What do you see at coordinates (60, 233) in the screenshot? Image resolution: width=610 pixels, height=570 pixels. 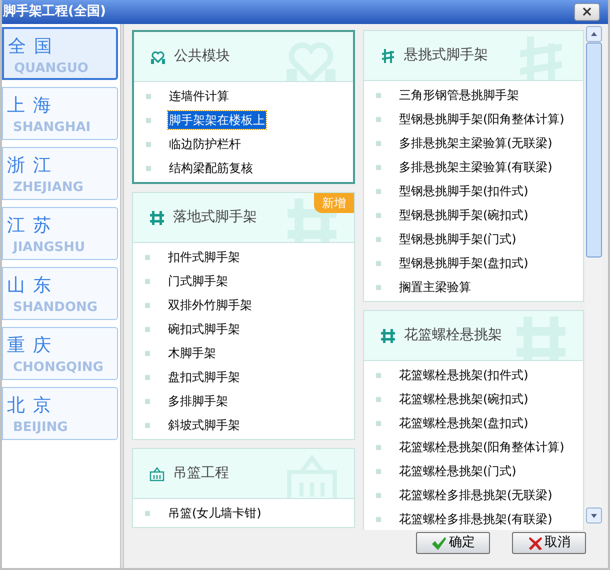 I see `region-tab: 江苏 JIANGSHU` at bounding box center [60, 233].